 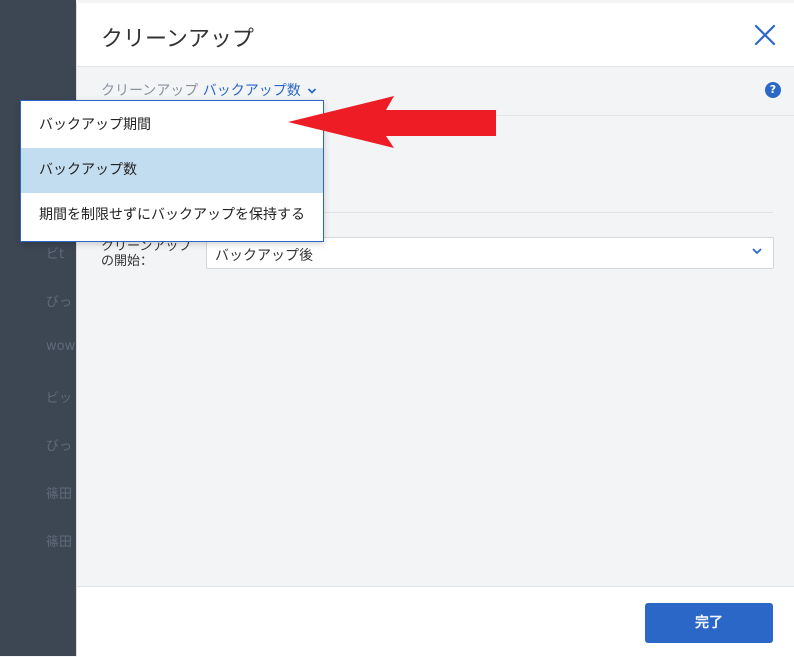 I want to click on breadcrumb-static-label: クリーンアップ, so click(x=150, y=91).